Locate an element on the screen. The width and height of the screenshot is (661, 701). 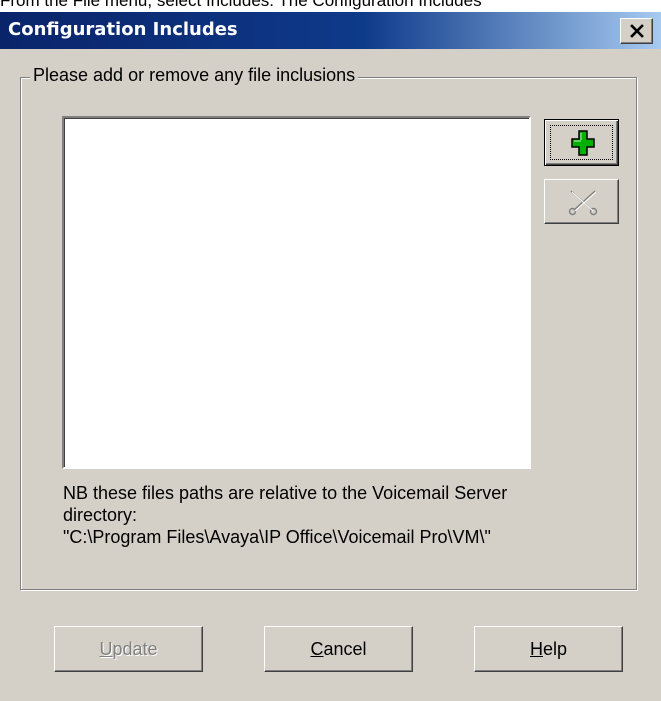
remove-file-button is located at coordinates (581, 201).